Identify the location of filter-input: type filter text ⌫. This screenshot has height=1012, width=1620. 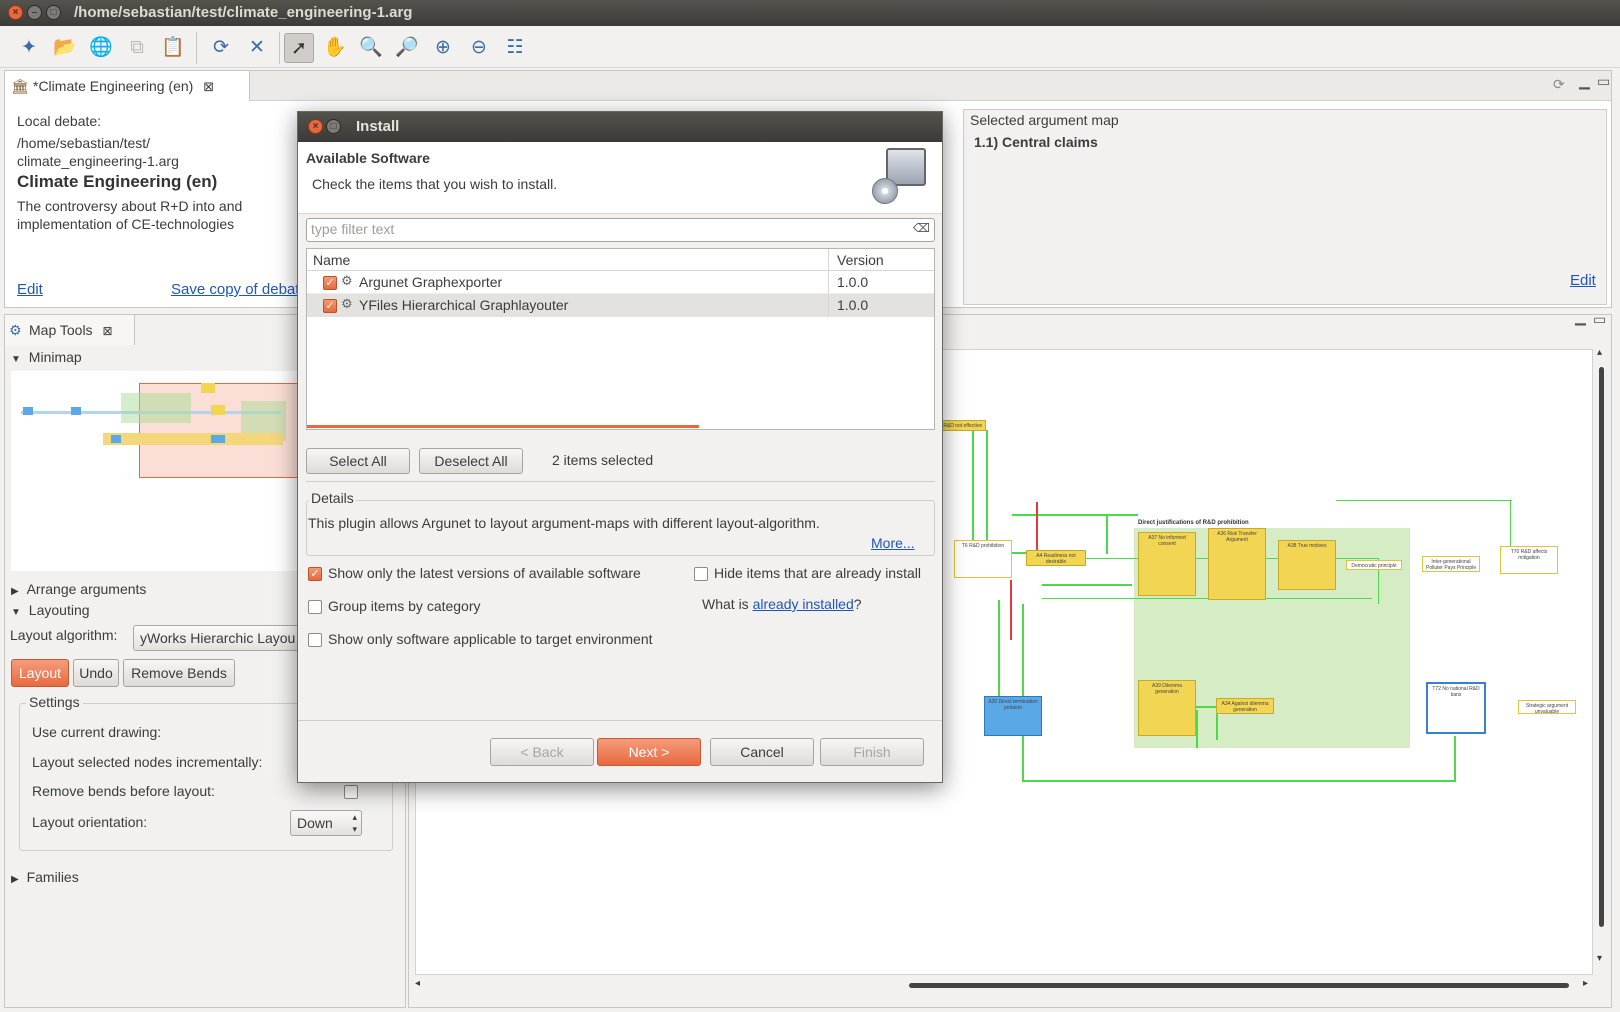
(620, 230).